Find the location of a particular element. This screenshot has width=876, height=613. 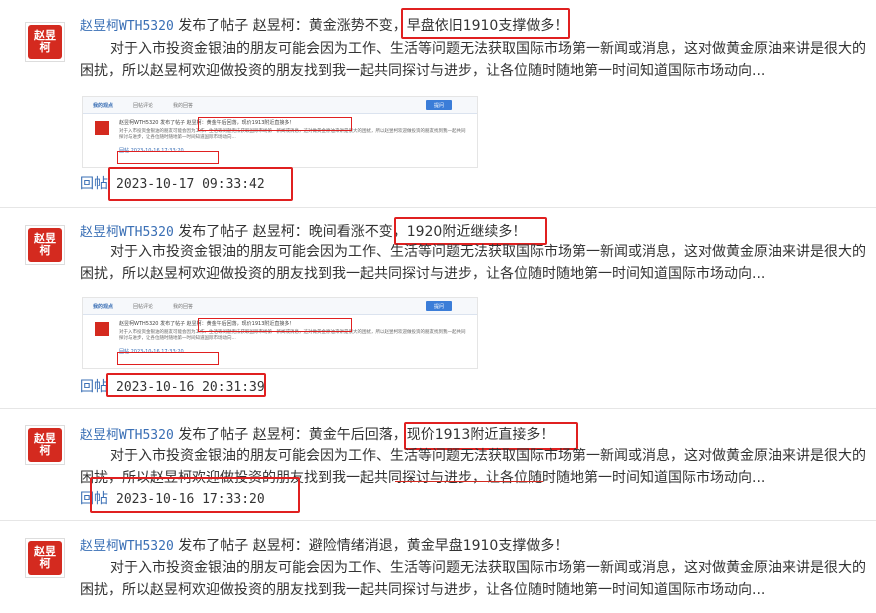

post-title: 赵昱柯：避险情绪消退，黄金早盘1910支撑做多！ is located at coordinates (411, 546).